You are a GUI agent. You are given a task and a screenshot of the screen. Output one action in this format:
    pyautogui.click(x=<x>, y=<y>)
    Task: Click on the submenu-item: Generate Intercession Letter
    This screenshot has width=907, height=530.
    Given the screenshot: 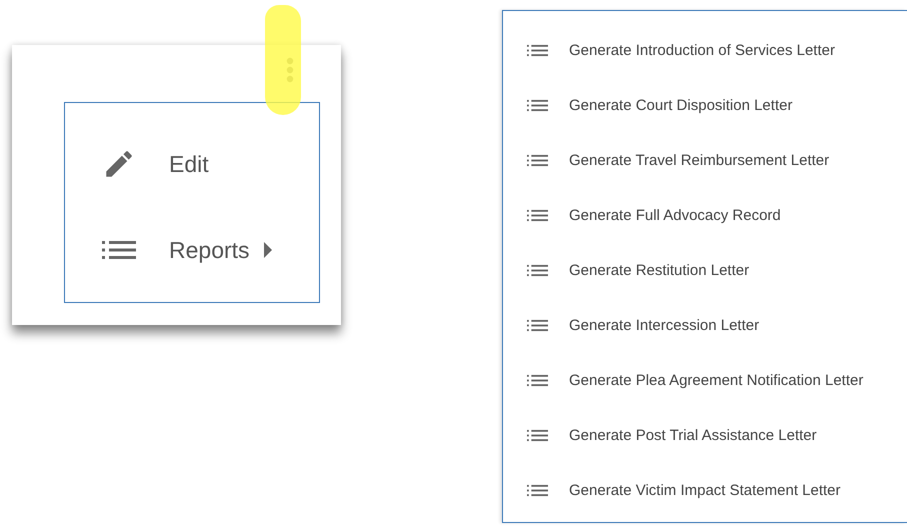 What is the action you would take?
    pyautogui.click(x=705, y=325)
    